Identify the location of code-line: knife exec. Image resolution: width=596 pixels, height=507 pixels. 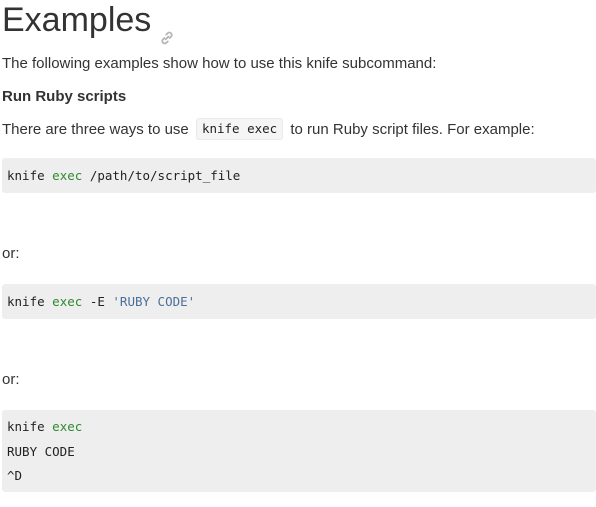
(44, 427).